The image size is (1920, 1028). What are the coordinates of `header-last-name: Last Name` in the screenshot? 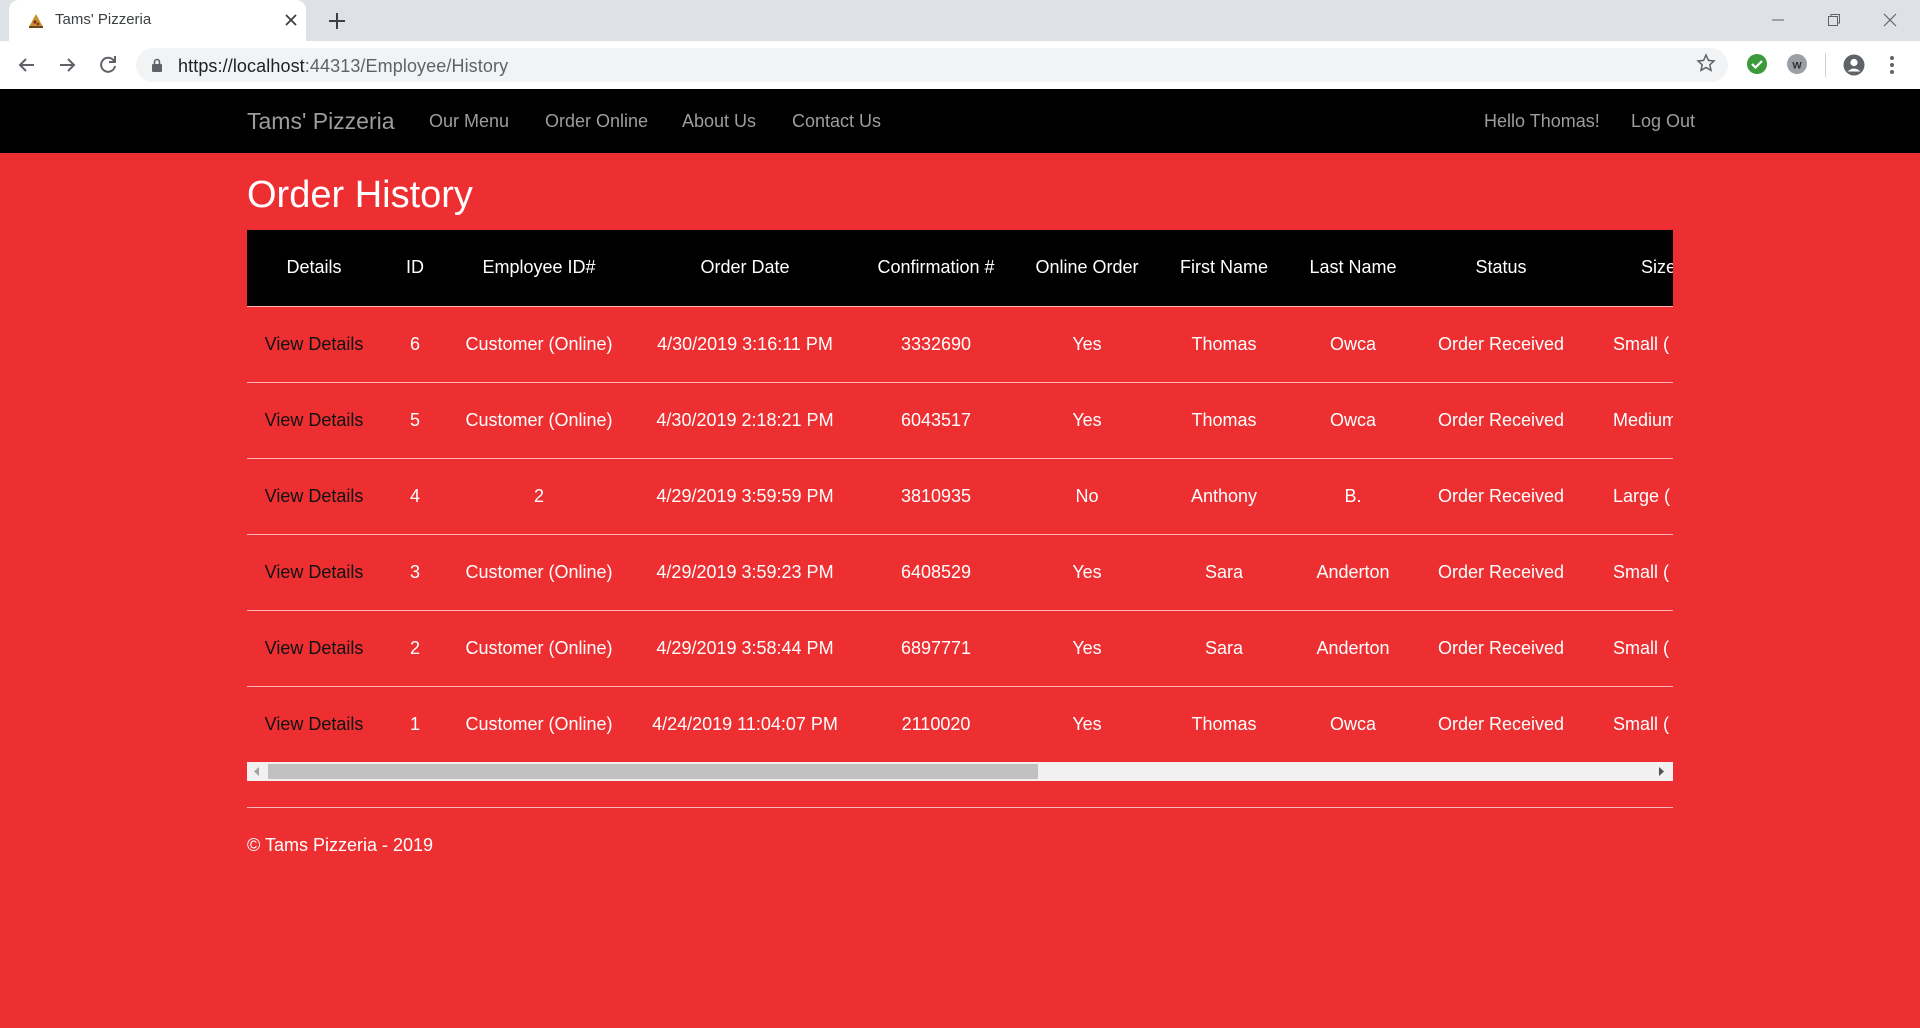 It's located at (1353, 267).